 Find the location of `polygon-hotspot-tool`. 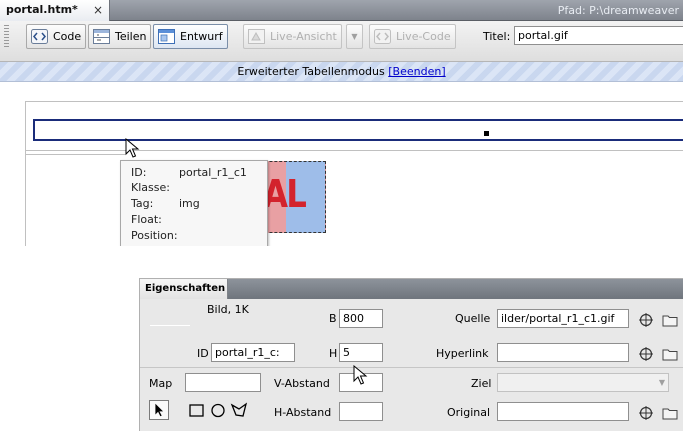

polygon-hotspot-tool is located at coordinates (239, 410).